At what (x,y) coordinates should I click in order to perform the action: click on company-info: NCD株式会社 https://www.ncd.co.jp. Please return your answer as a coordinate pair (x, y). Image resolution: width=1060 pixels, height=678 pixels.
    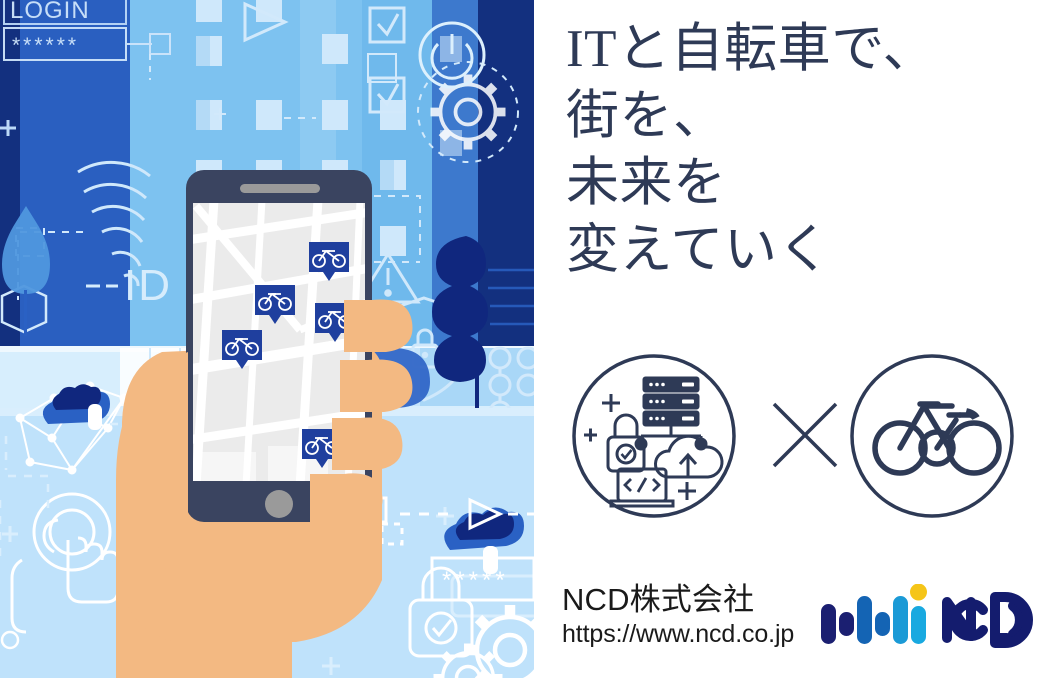
    Looking at the image, I should click on (678, 615).